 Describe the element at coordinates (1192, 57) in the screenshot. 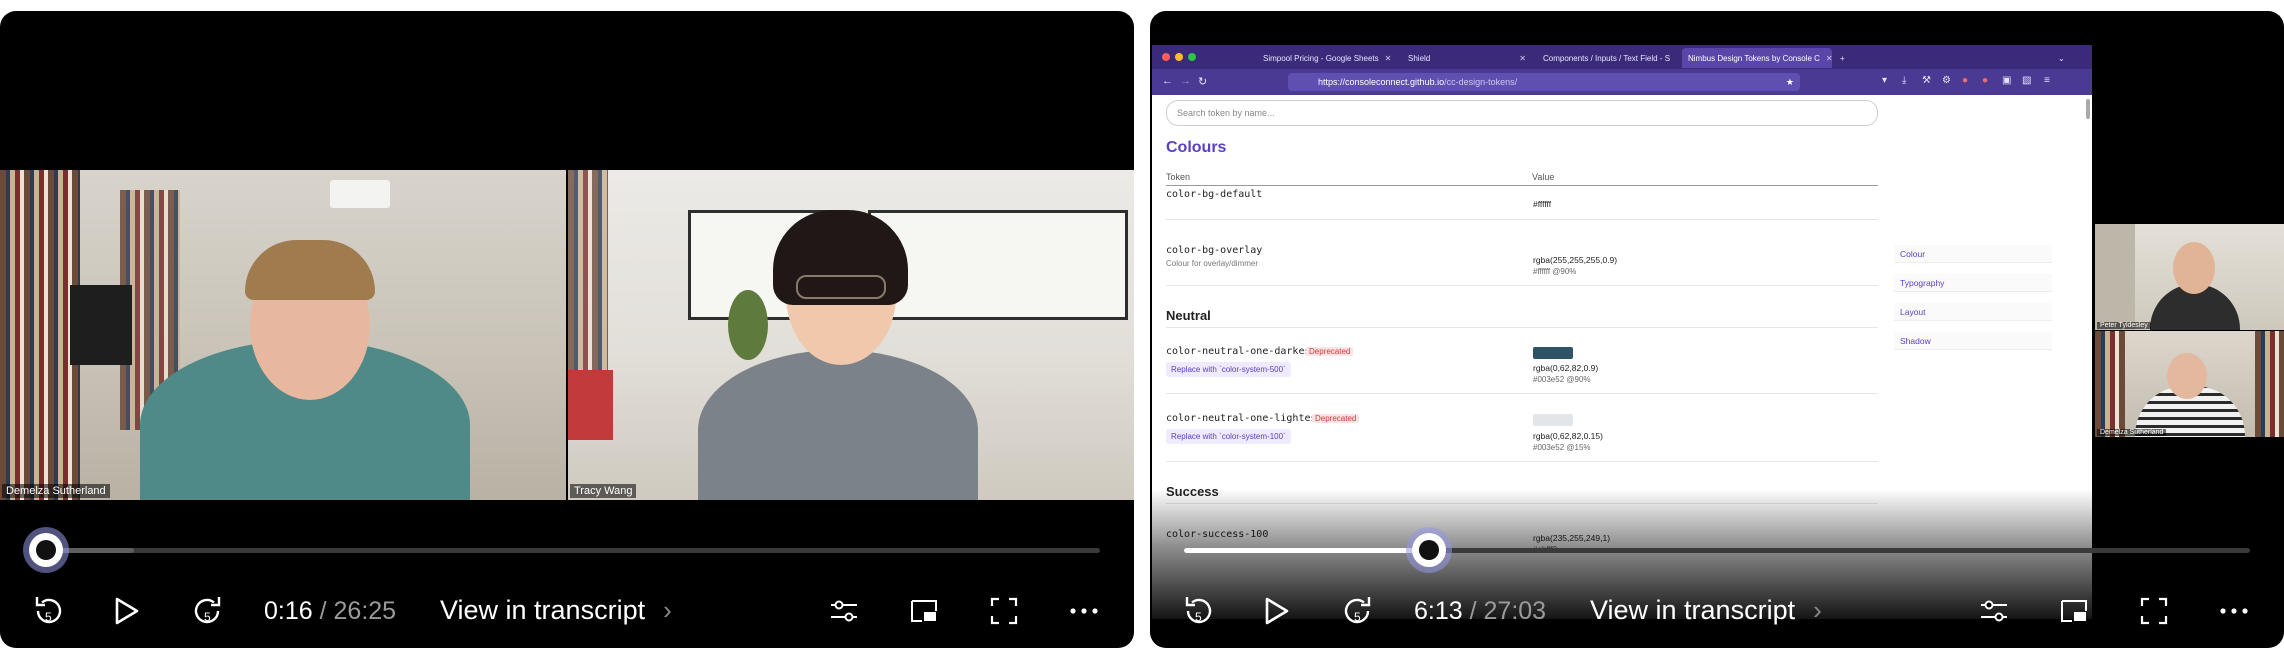

I see `zoom-window-icon` at that location.